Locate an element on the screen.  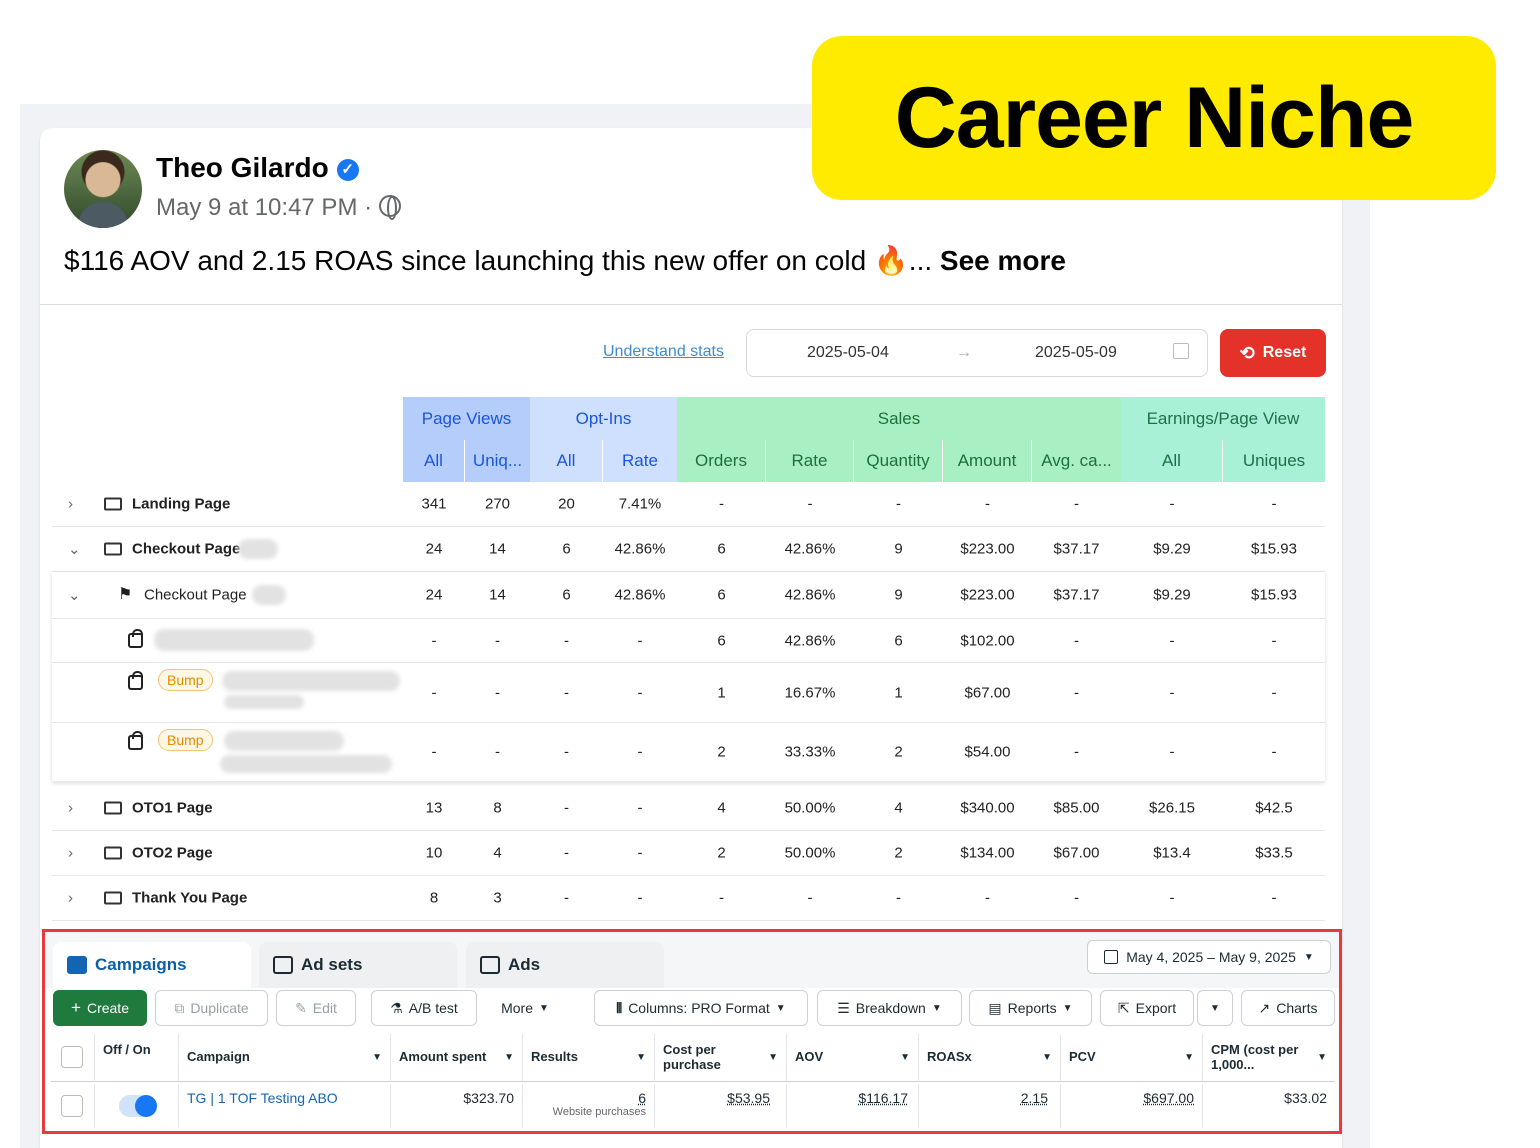
table-row: › Thank You Page 8 3 - - - - - - - - - is located at coordinates (688, 898).